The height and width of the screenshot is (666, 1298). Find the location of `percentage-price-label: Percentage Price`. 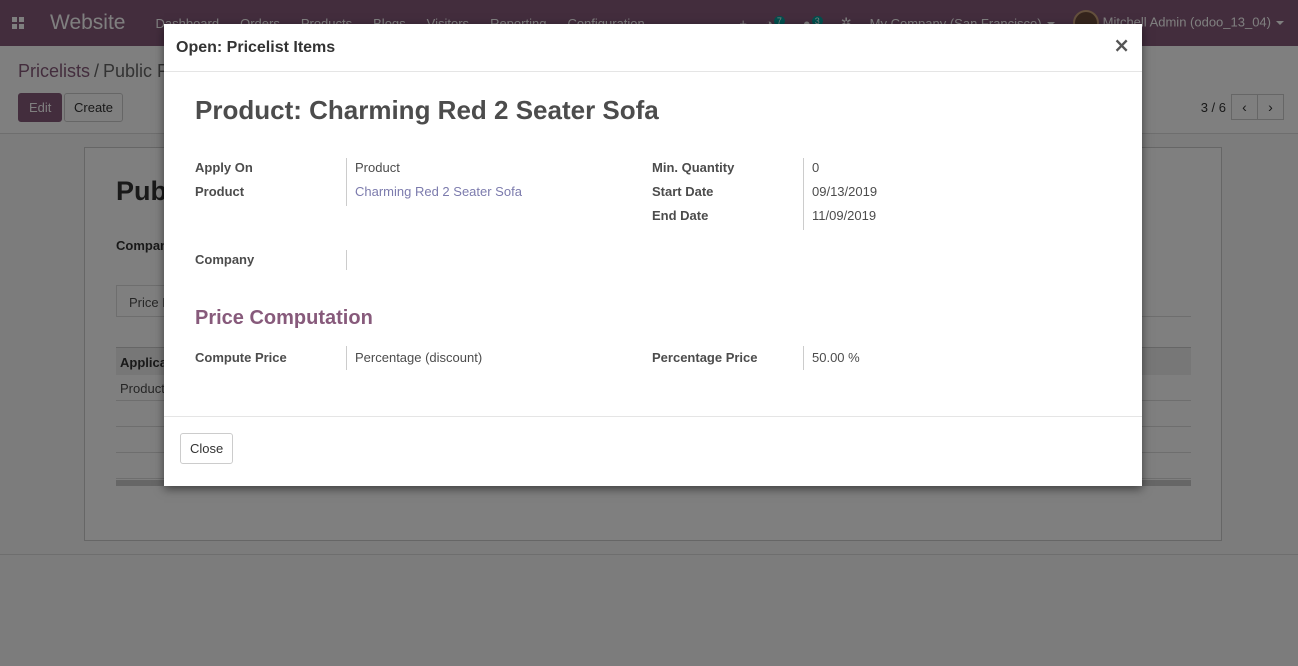

percentage-price-label: Percentage Price is located at coordinates (705, 357).